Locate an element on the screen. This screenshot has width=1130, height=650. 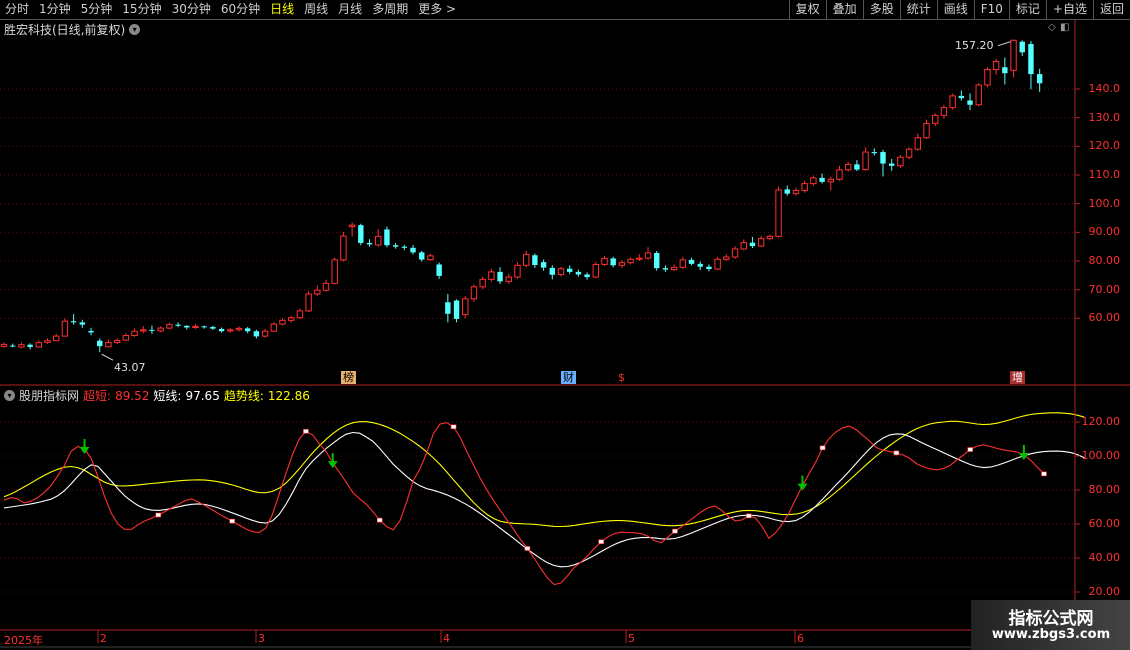
xtick-label: 5 is located at coordinates (631, 638).